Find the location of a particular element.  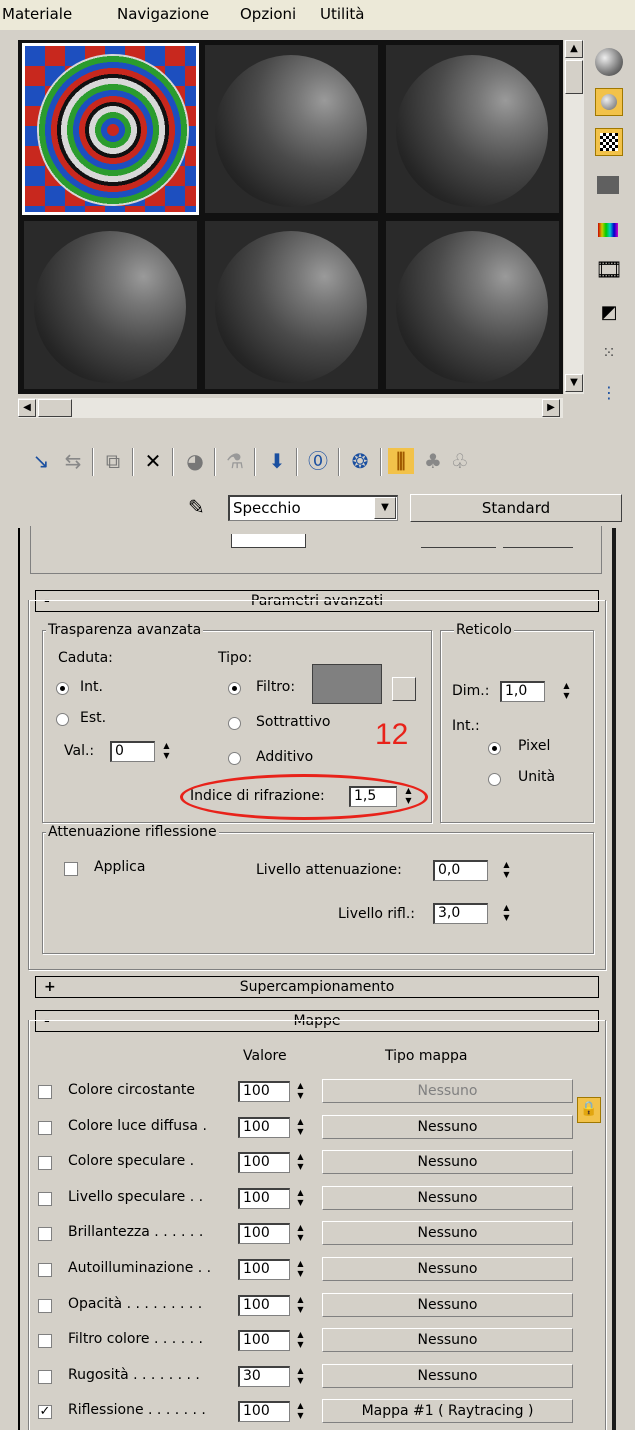

hscroll-thumb is located at coordinates (55, 408).